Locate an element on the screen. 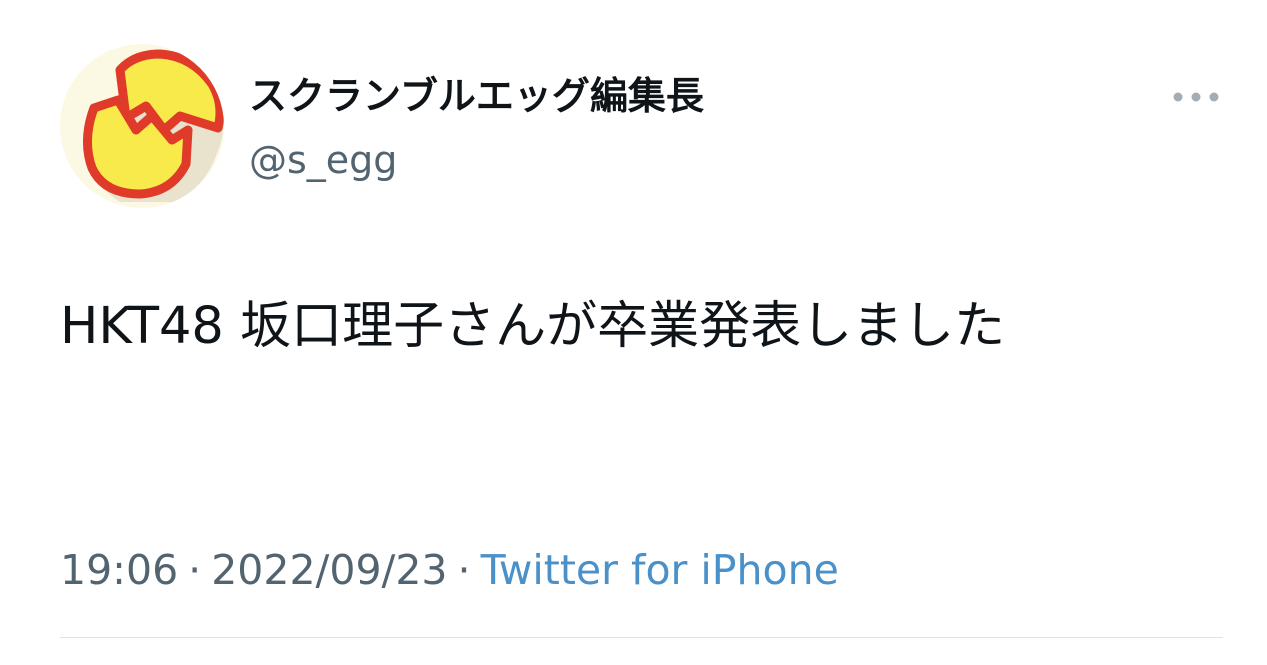 The width and height of the screenshot is (1267, 665). cracked-egg-logo-icon is located at coordinates (142, 126).